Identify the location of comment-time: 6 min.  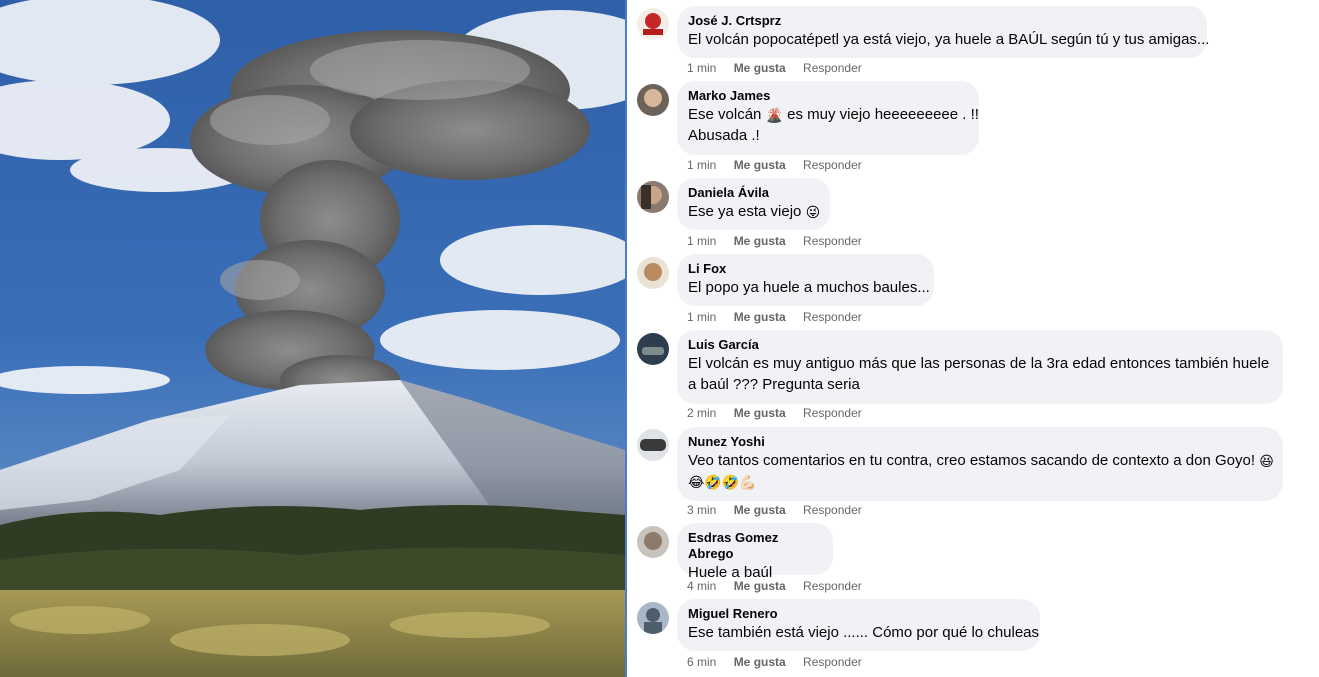
(701, 662).